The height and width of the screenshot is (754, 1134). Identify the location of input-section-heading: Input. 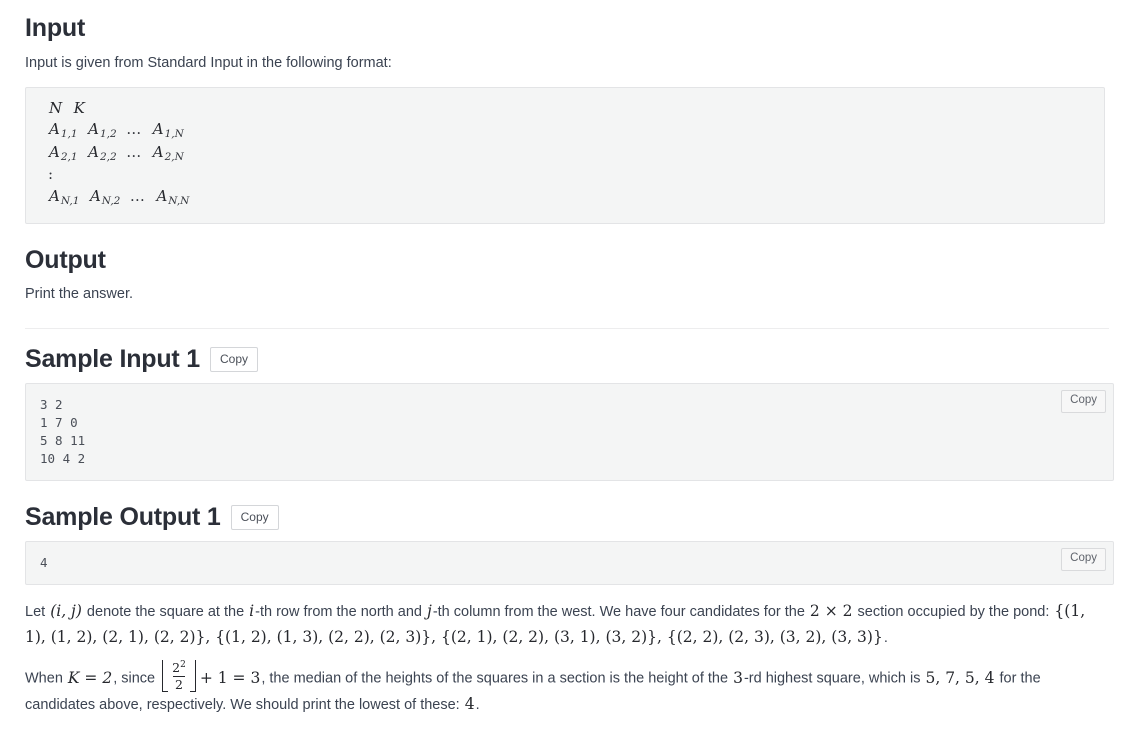
(55, 28).